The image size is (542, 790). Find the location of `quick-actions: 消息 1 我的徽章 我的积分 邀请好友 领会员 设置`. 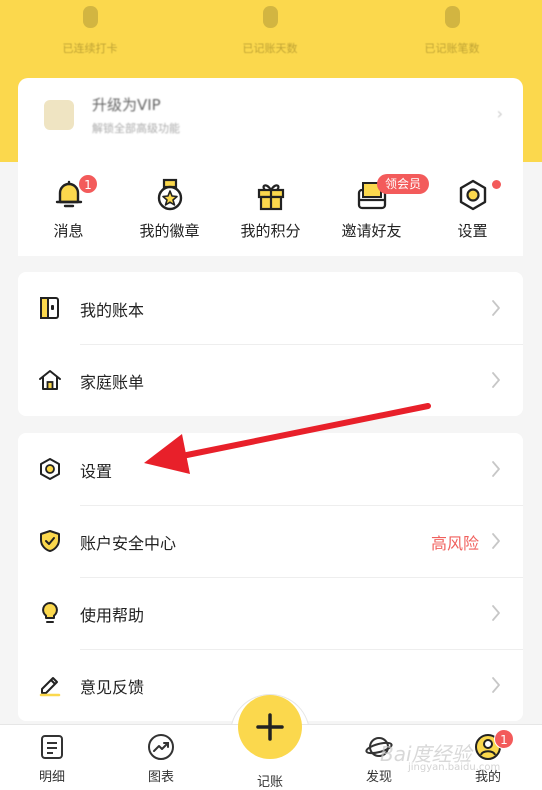

quick-actions: 消息 1 我的徽章 我的积分 邀请好友 领会员 设置 is located at coordinates (270, 209).